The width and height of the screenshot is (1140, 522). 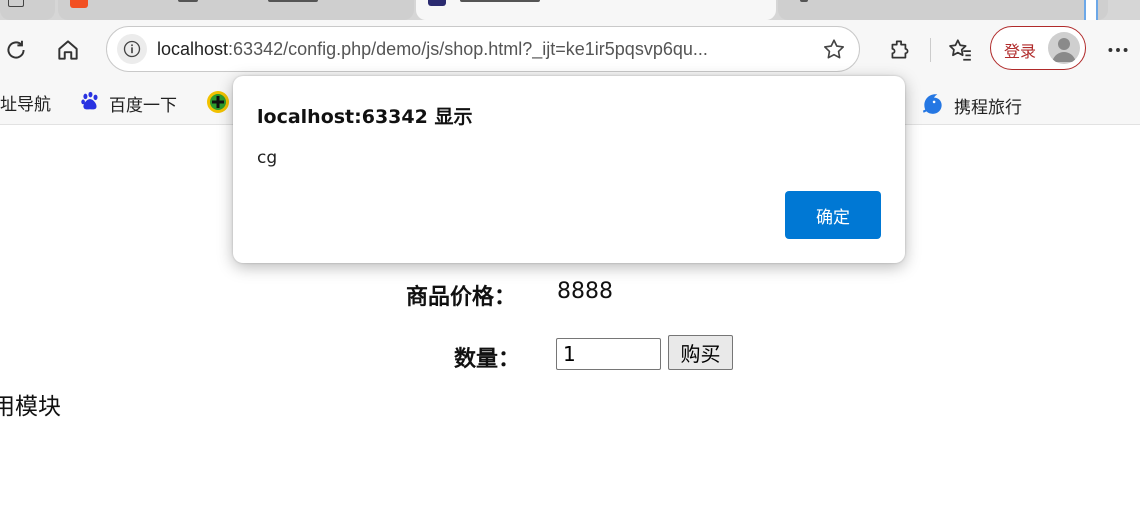 I want to click on more-icon, so click(x=1118, y=50).